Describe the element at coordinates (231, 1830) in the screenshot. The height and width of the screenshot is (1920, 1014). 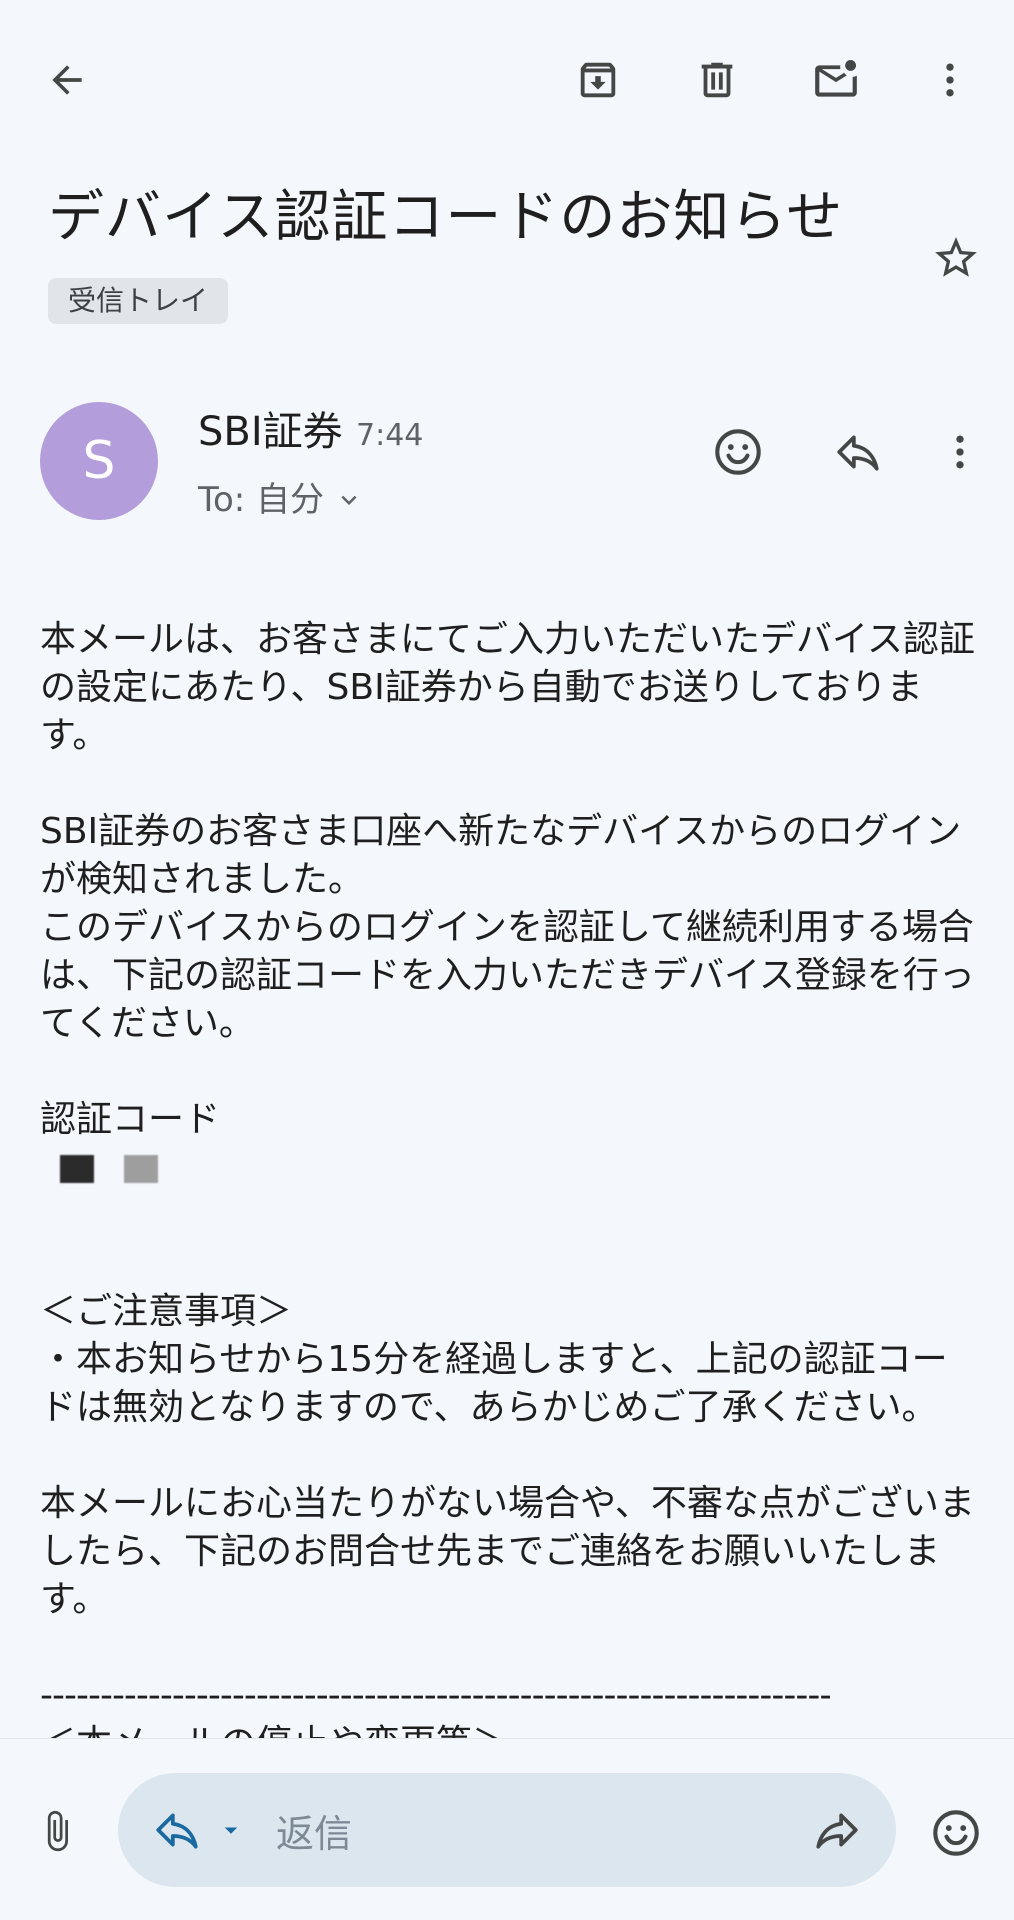
I see `reply-mode-dropdown-icon` at that location.